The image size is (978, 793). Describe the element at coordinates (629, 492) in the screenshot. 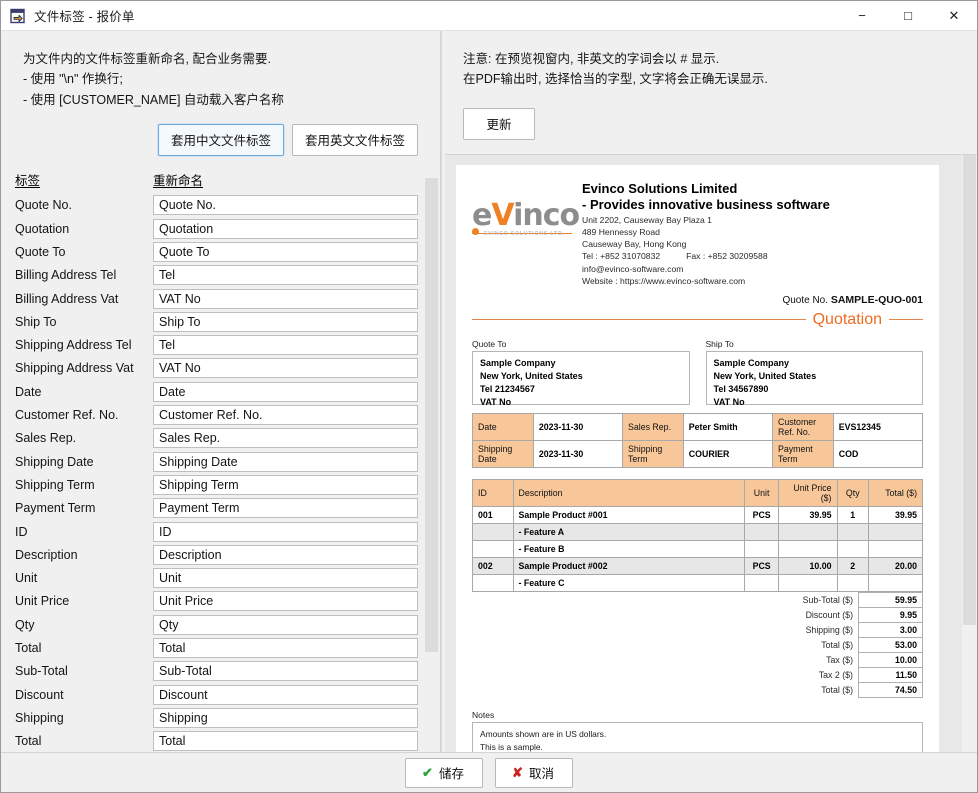

I see `item-column-header: Description` at that location.